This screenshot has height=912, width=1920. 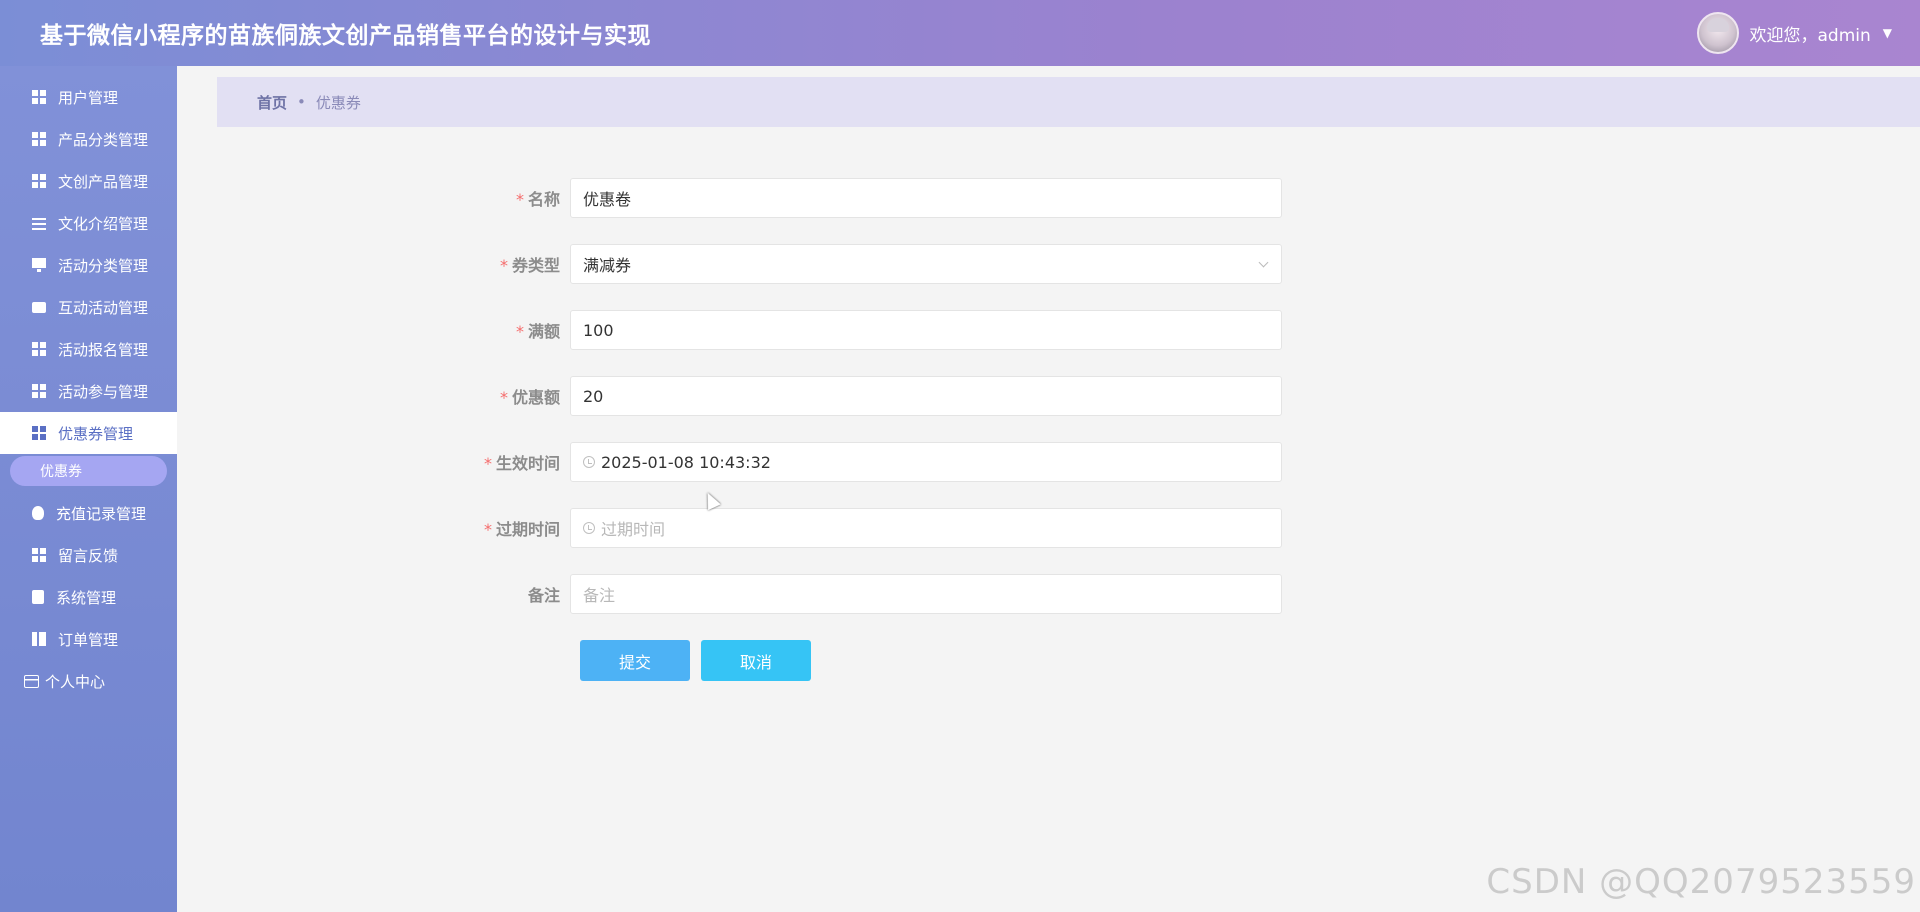 I want to click on form-row-end-time: * 过期时间 过期时间, so click(x=861, y=528).